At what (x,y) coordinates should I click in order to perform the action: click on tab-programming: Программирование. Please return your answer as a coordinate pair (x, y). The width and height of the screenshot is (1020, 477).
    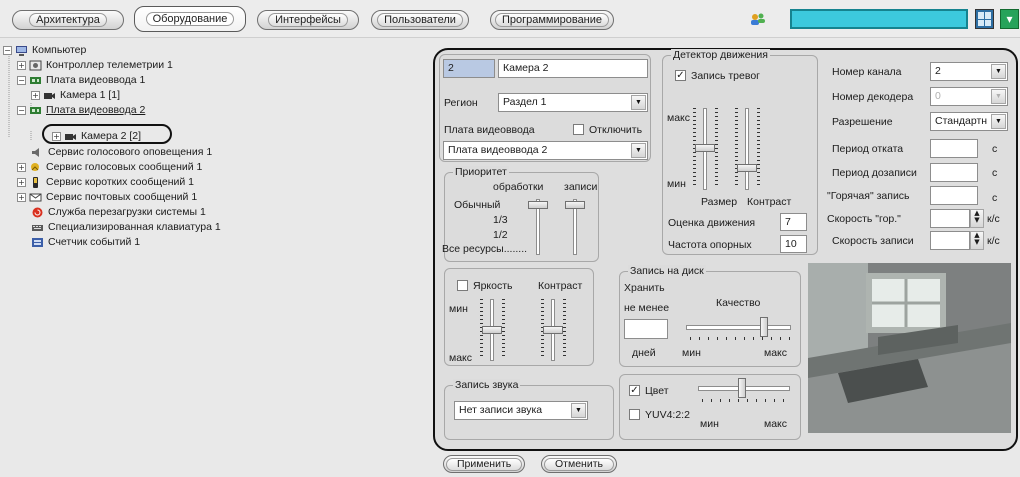
    Looking at the image, I should click on (552, 20).